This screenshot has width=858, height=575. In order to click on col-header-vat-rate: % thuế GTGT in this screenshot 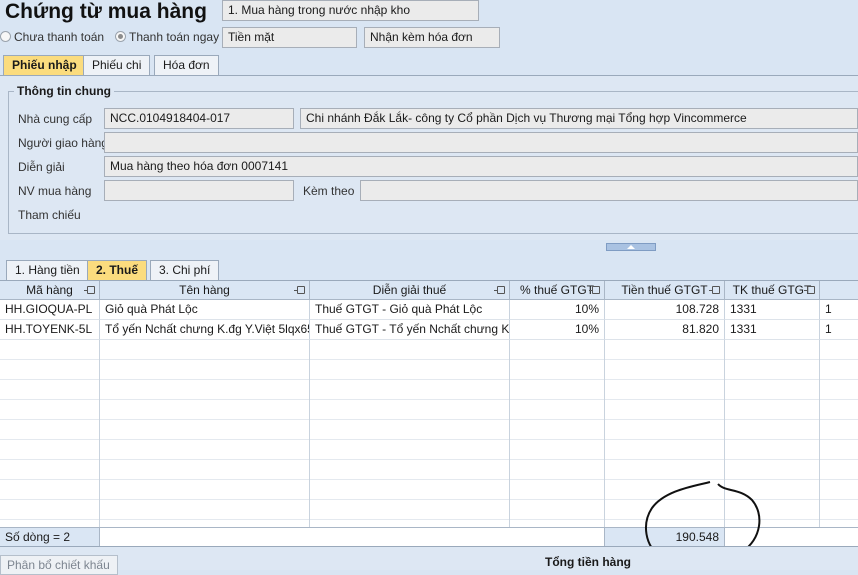, I will do `click(557, 290)`.